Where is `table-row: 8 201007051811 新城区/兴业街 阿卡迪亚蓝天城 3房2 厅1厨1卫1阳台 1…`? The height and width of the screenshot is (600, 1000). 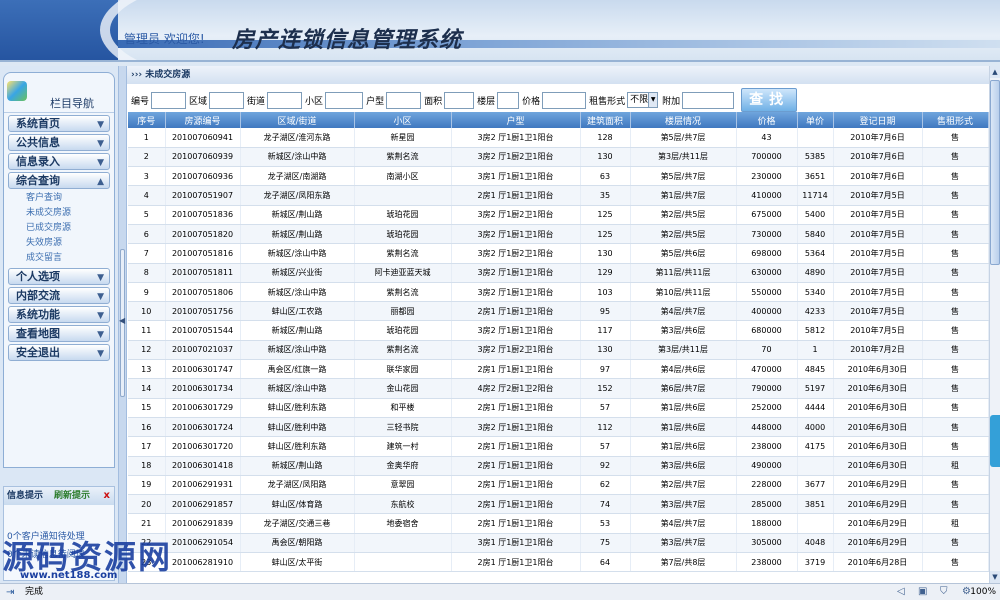
table-row: 8 201007051811 新城区/兴业街 阿卡迪亚蓝天城 3房2 厅1厨1卫1阳台 1… is located at coordinates (558, 273).